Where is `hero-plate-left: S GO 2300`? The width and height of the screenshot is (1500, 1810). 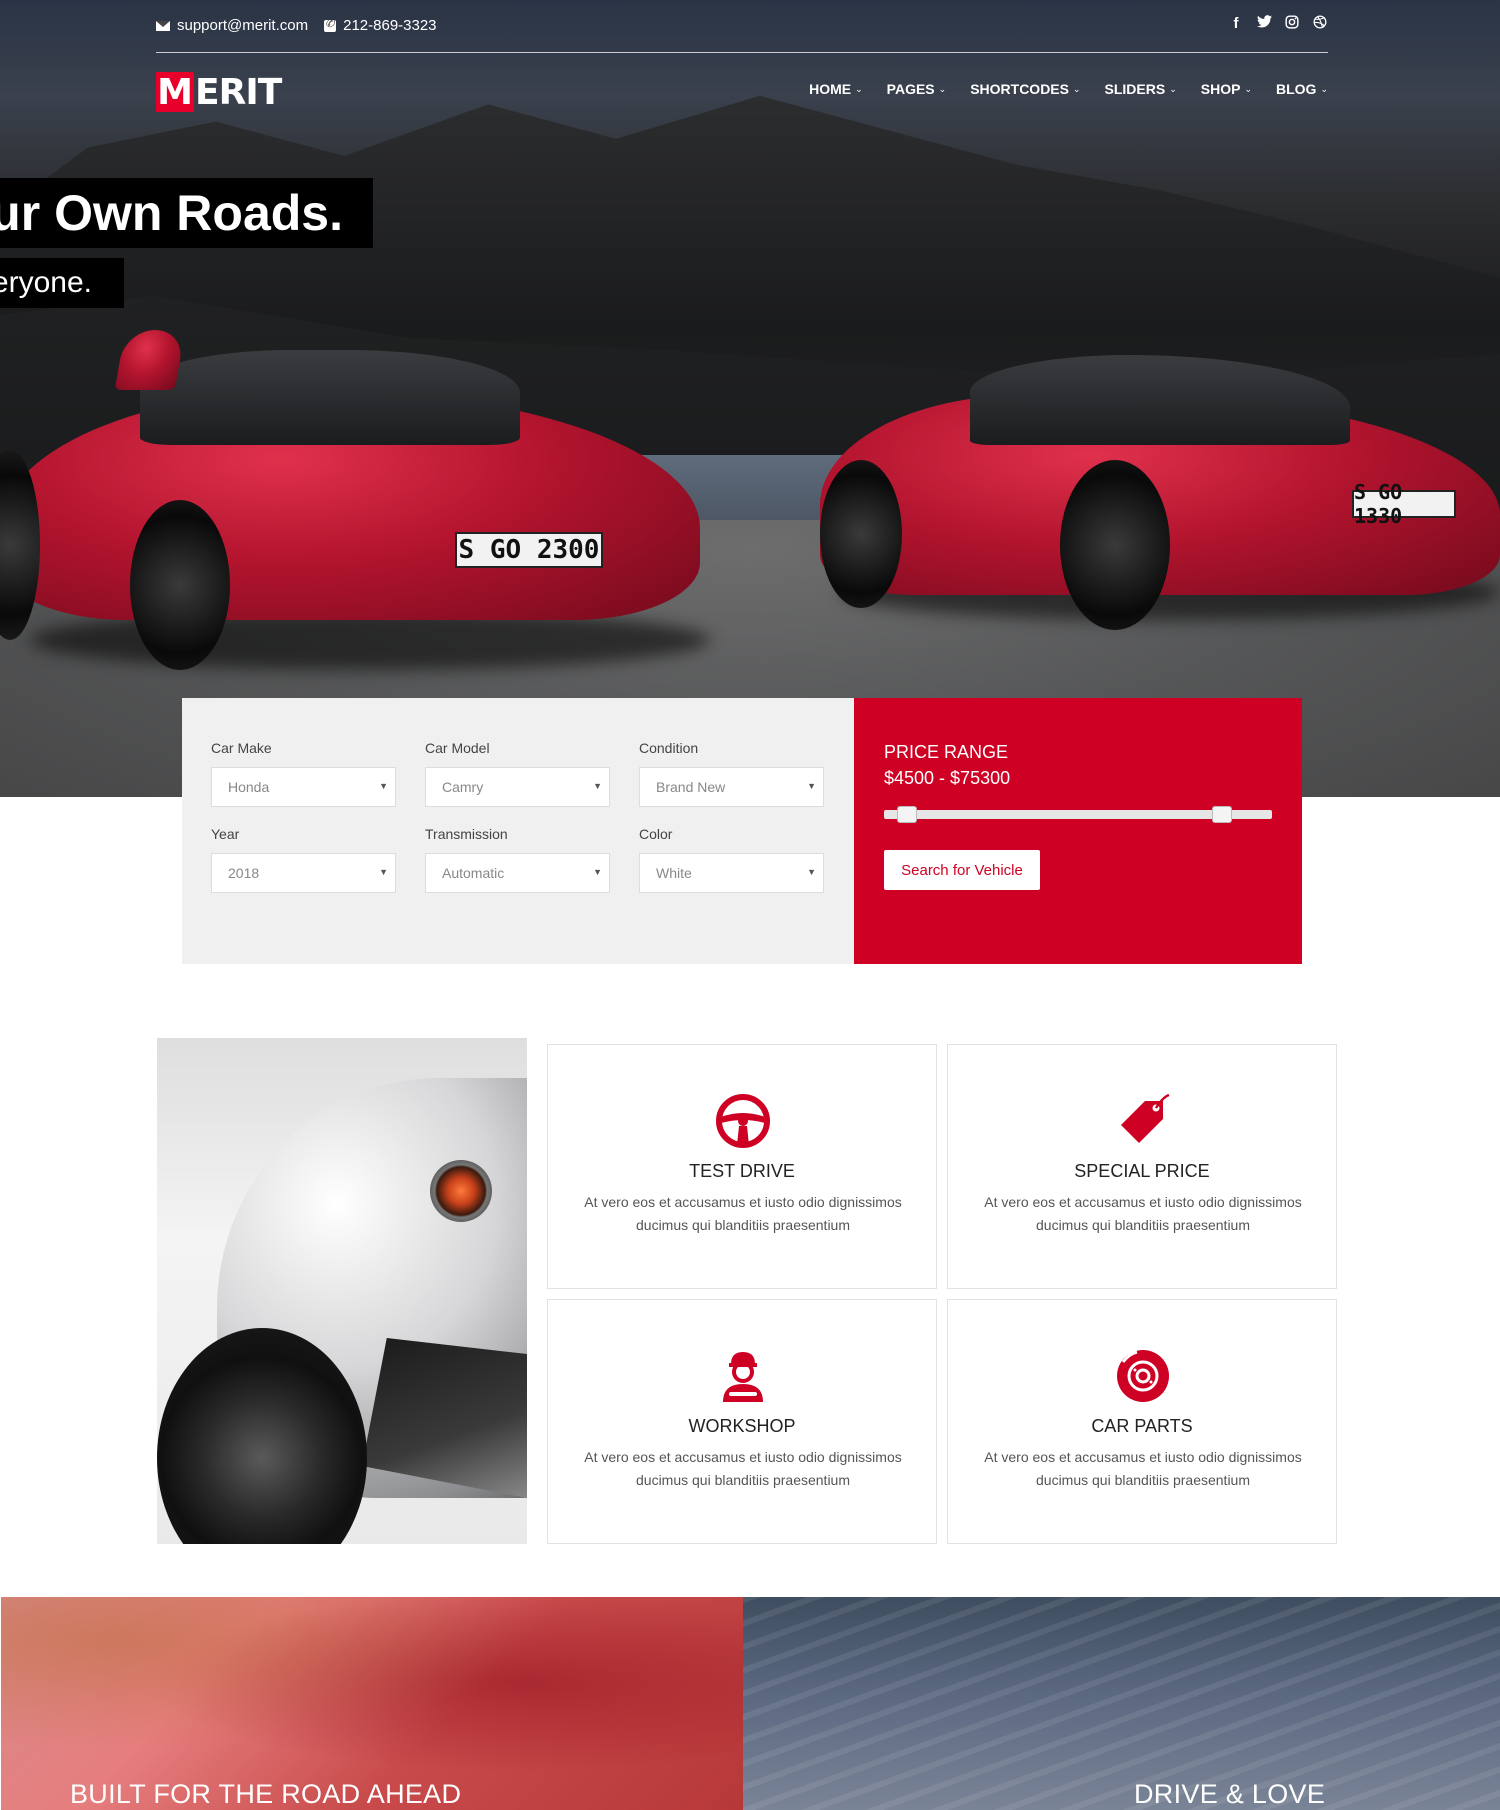 hero-plate-left: S GO 2300 is located at coordinates (529, 550).